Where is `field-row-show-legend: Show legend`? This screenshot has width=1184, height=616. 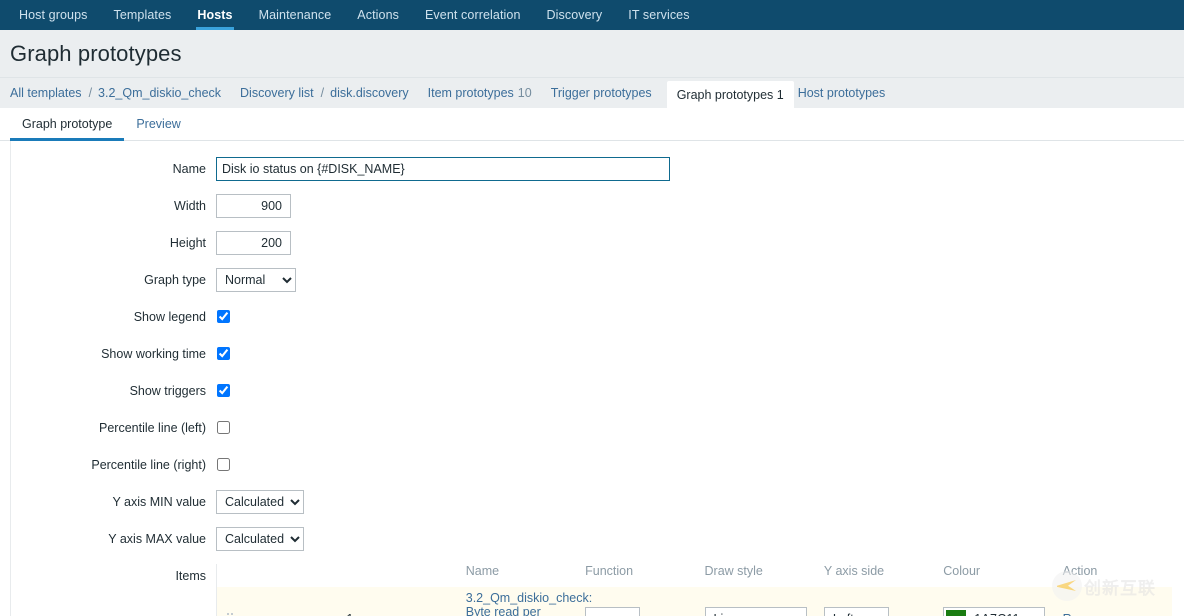
field-row-show-legend: Show legend is located at coordinates (597, 317).